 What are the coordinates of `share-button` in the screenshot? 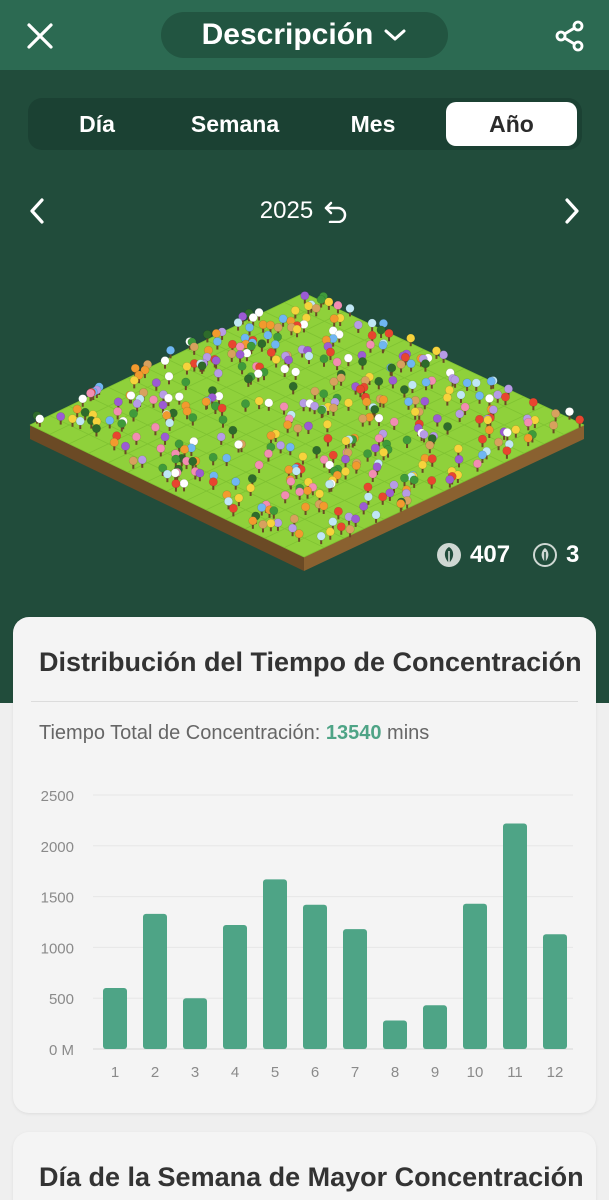 It's located at (570, 36).